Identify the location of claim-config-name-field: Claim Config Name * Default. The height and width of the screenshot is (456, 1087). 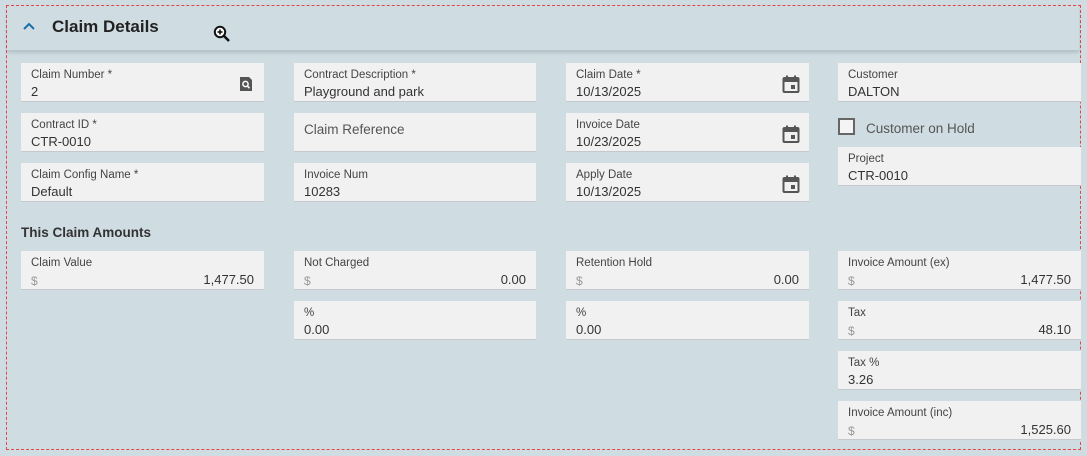
(142, 182).